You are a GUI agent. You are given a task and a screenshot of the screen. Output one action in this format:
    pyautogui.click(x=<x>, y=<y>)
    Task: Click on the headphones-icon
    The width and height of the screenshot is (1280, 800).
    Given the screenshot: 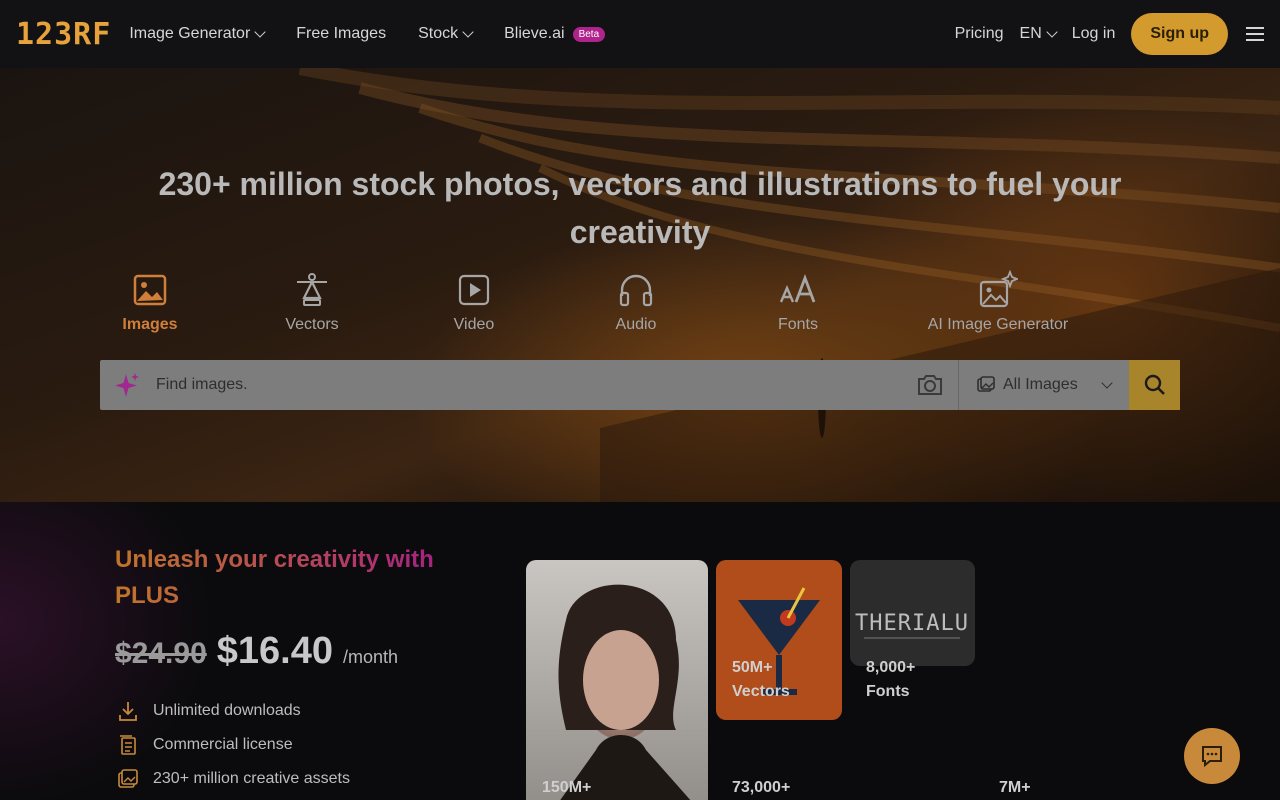 What is the action you would take?
    pyautogui.click(x=636, y=290)
    